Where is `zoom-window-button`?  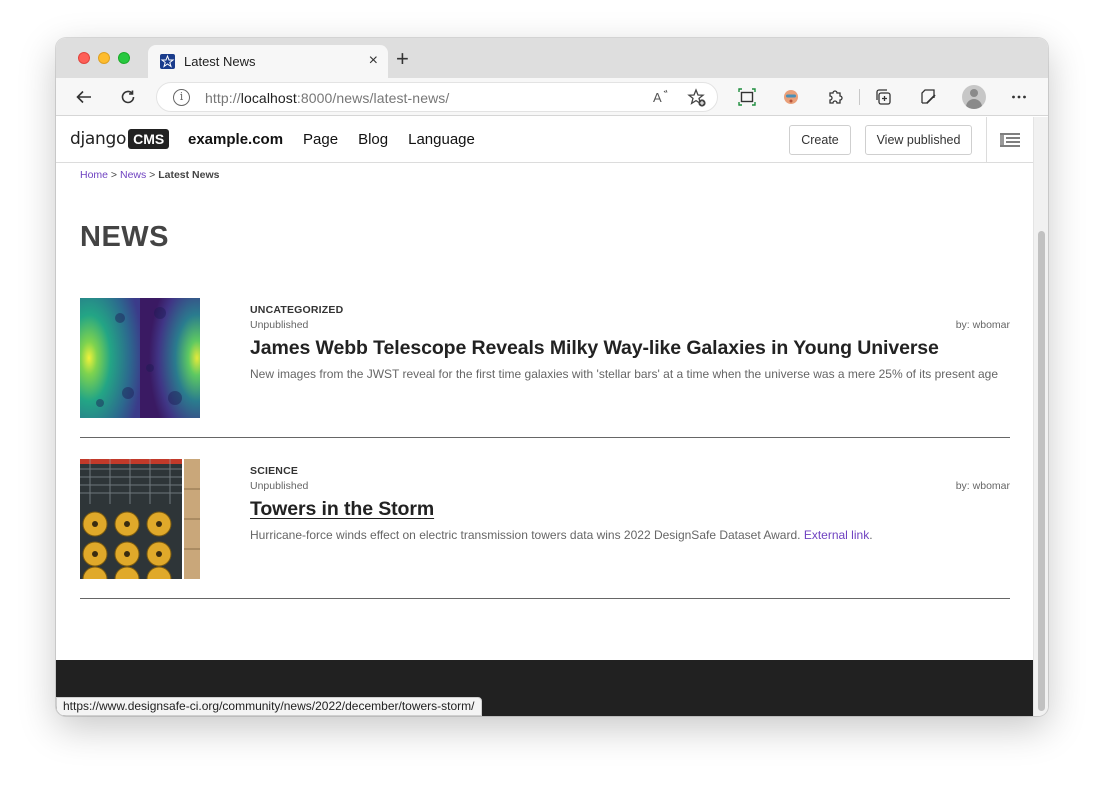 zoom-window-button is located at coordinates (124, 58).